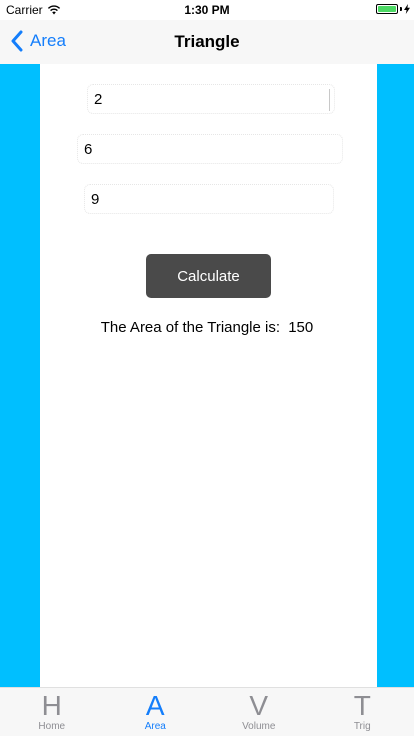 This screenshot has height=736, width=414. What do you see at coordinates (52, 726) in the screenshot?
I see `tab-label-home: Home` at bounding box center [52, 726].